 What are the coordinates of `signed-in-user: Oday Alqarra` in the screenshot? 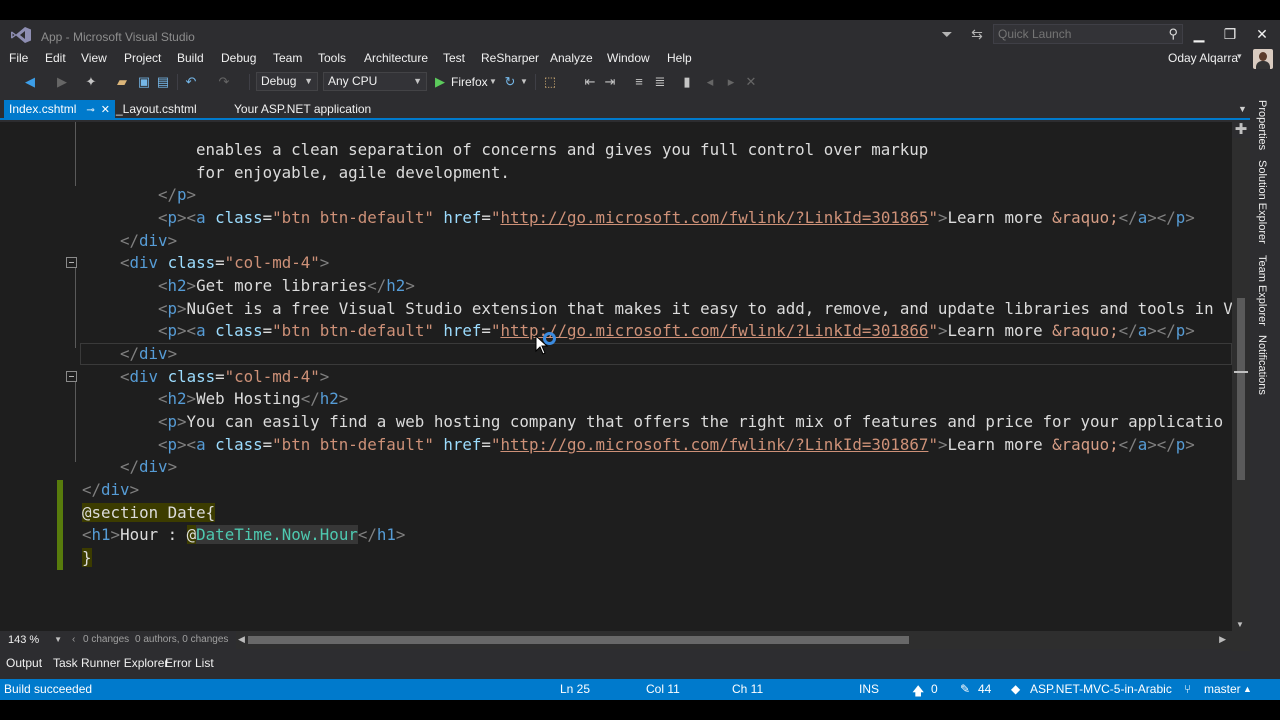 It's located at (1203, 58).